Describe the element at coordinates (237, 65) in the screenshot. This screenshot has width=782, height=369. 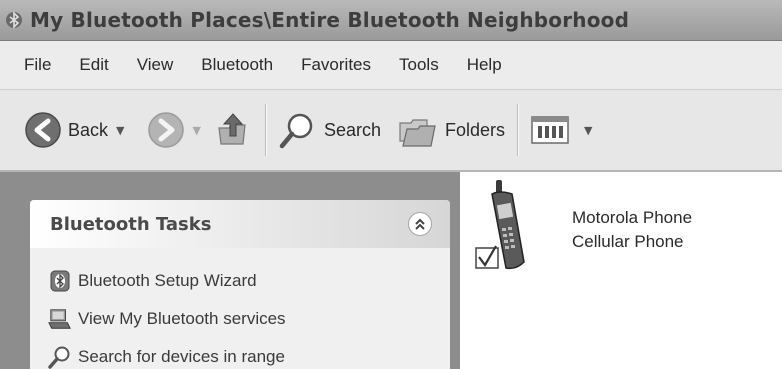
I see `menu-bluetooth: Bluetooth` at that location.